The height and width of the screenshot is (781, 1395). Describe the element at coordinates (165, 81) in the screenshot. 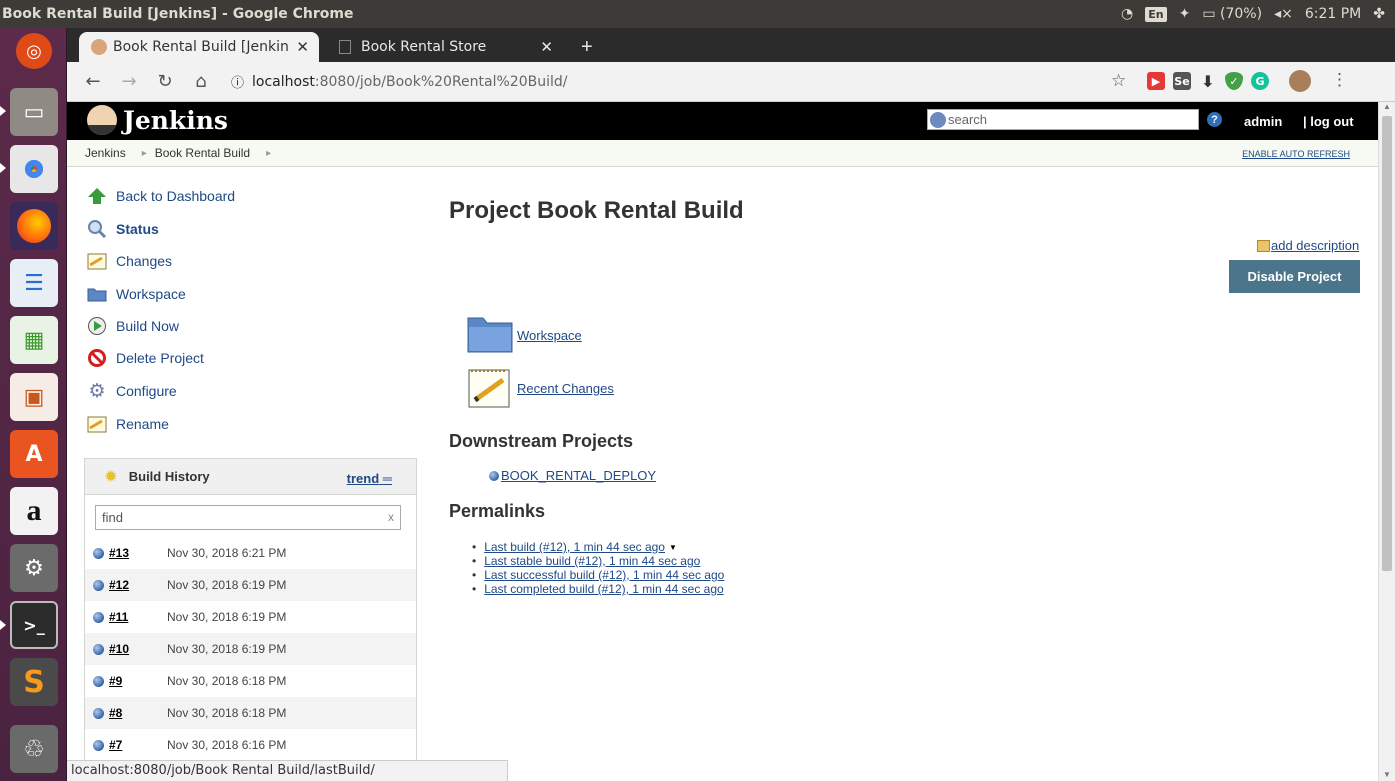

I see `reload-icon: ↻` at that location.